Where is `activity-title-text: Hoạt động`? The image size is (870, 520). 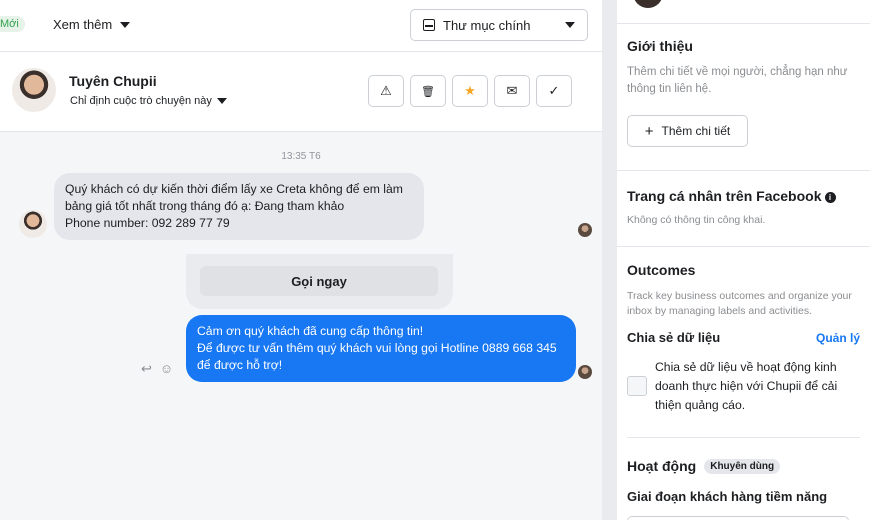
activity-title-text: Hoạt động is located at coordinates (662, 466).